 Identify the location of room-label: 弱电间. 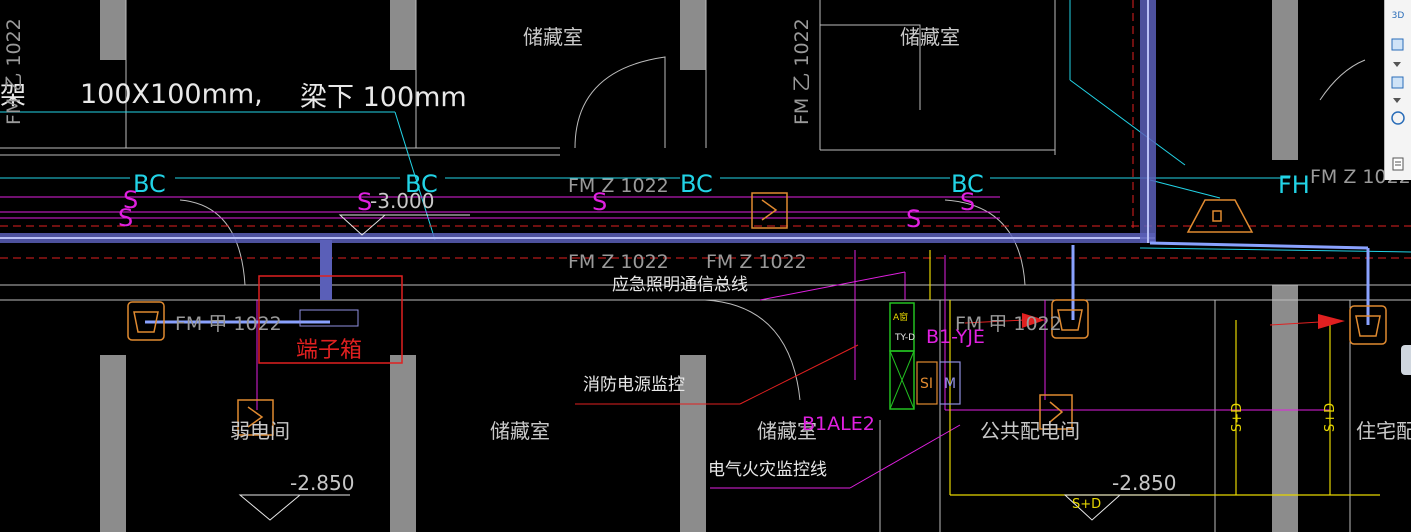
(260, 431).